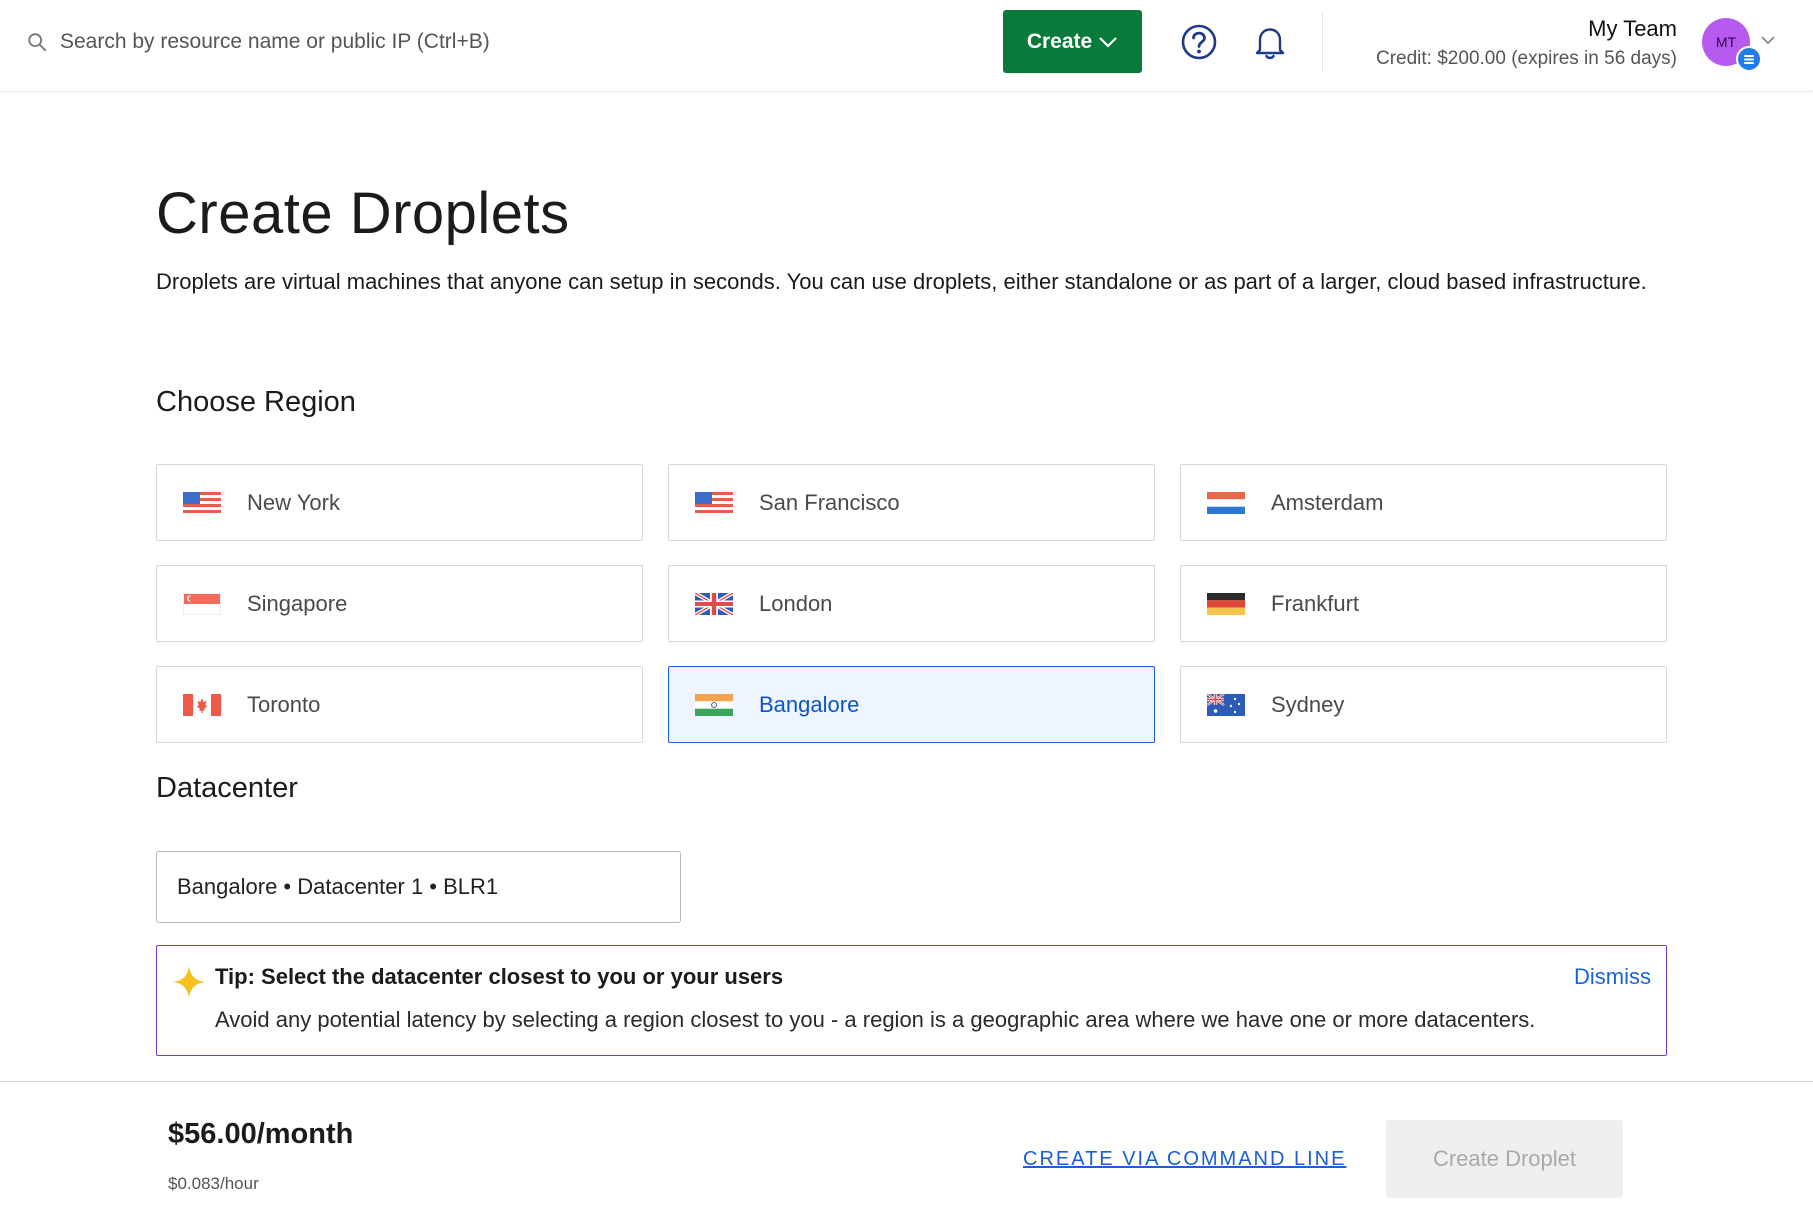 The height and width of the screenshot is (1225, 1813). What do you see at coordinates (911, 704) in the screenshot?
I see `region-option-bangalore: Bangalore` at bounding box center [911, 704].